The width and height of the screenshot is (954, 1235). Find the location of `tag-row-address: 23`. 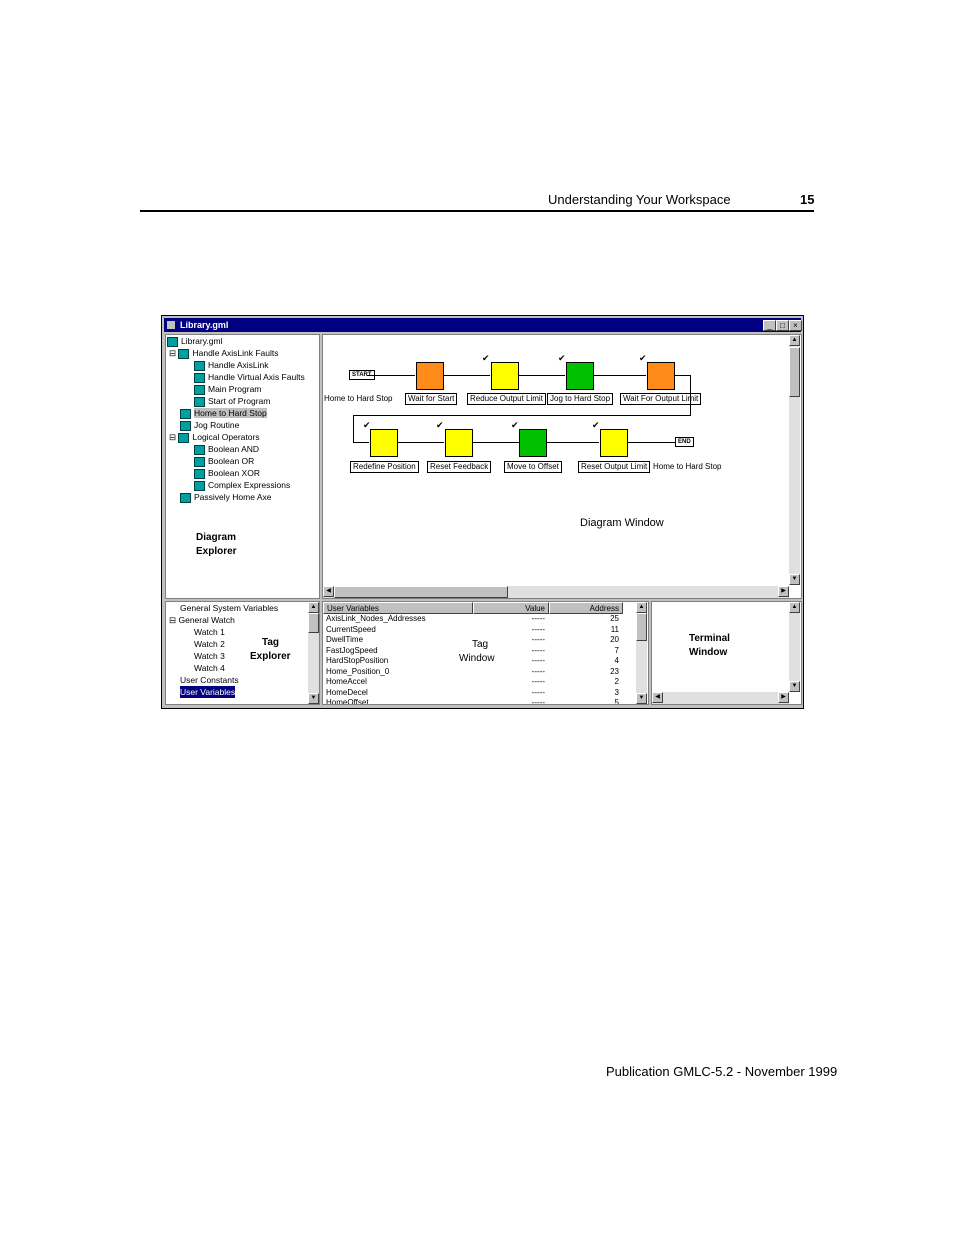

tag-row-address: 23 is located at coordinates (584, 672).